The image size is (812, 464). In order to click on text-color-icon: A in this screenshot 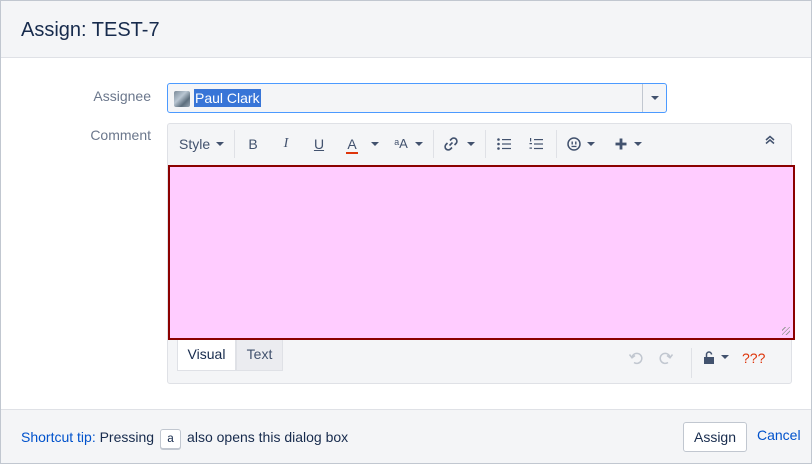, I will do `click(352, 145)`.